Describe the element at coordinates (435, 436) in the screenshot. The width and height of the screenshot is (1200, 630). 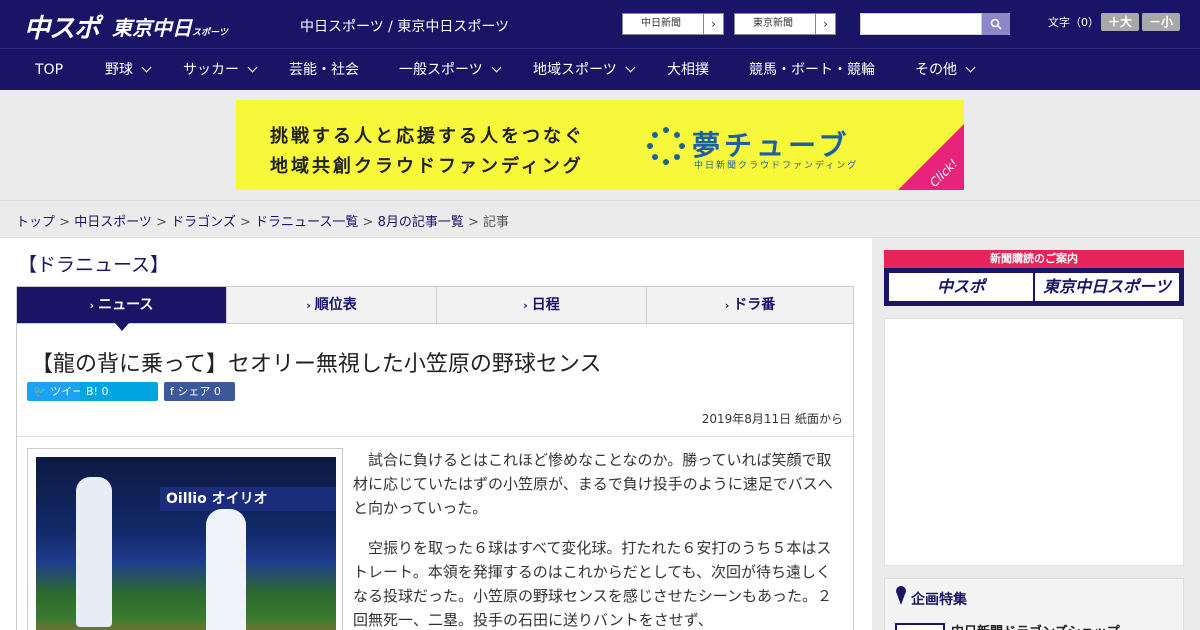
I see `divider` at that location.